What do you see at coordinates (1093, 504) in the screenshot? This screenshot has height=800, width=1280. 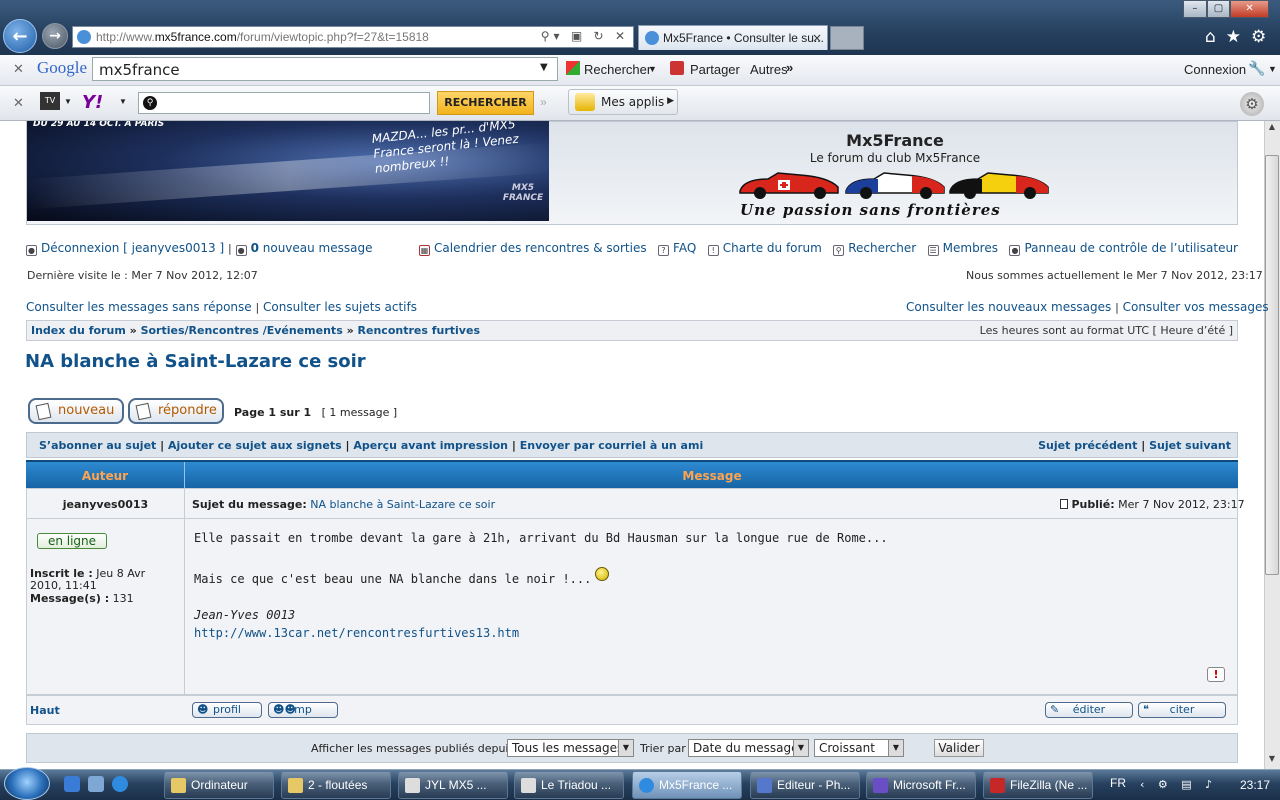 I see `published-label: Publié:` at bounding box center [1093, 504].